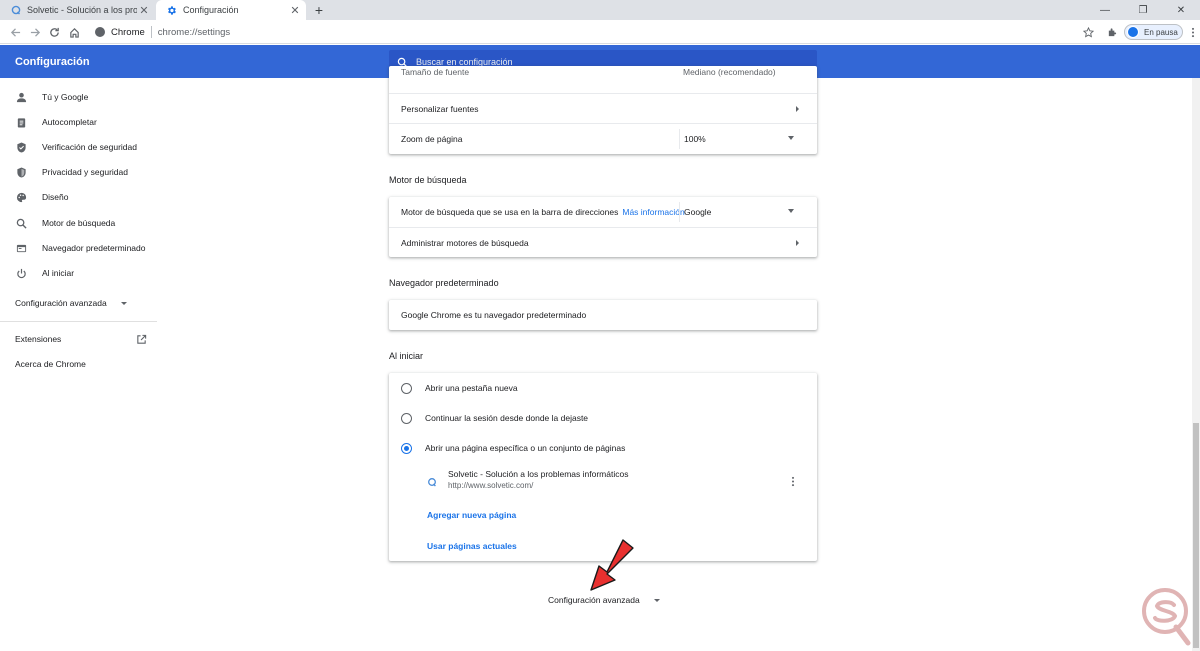  Describe the element at coordinates (61, 303) in the screenshot. I see `sidebar-advanced-label: Configuración avanzada` at that location.